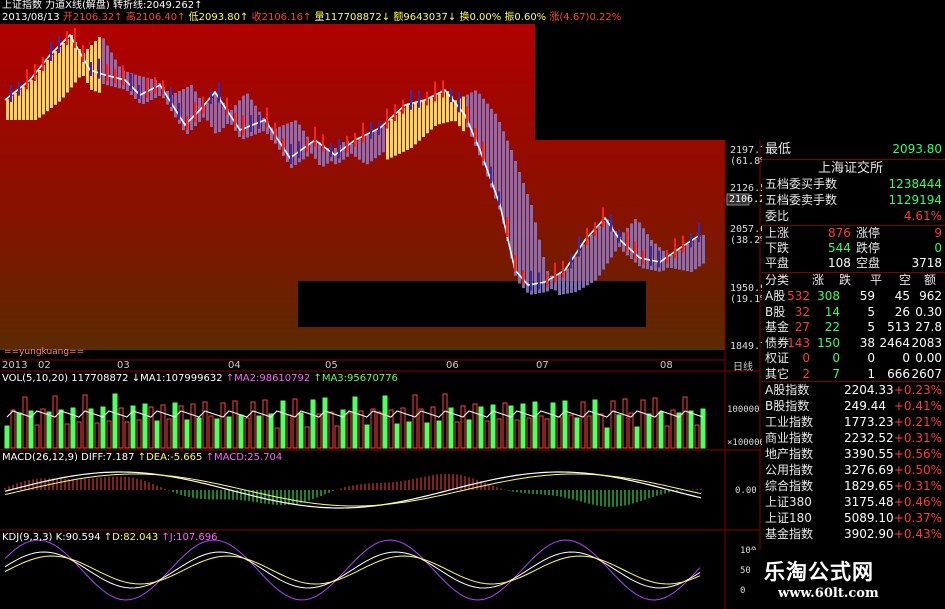 This screenshot has width=945, height=609. I want to click on limitup-value: 9, so click(938, 233).